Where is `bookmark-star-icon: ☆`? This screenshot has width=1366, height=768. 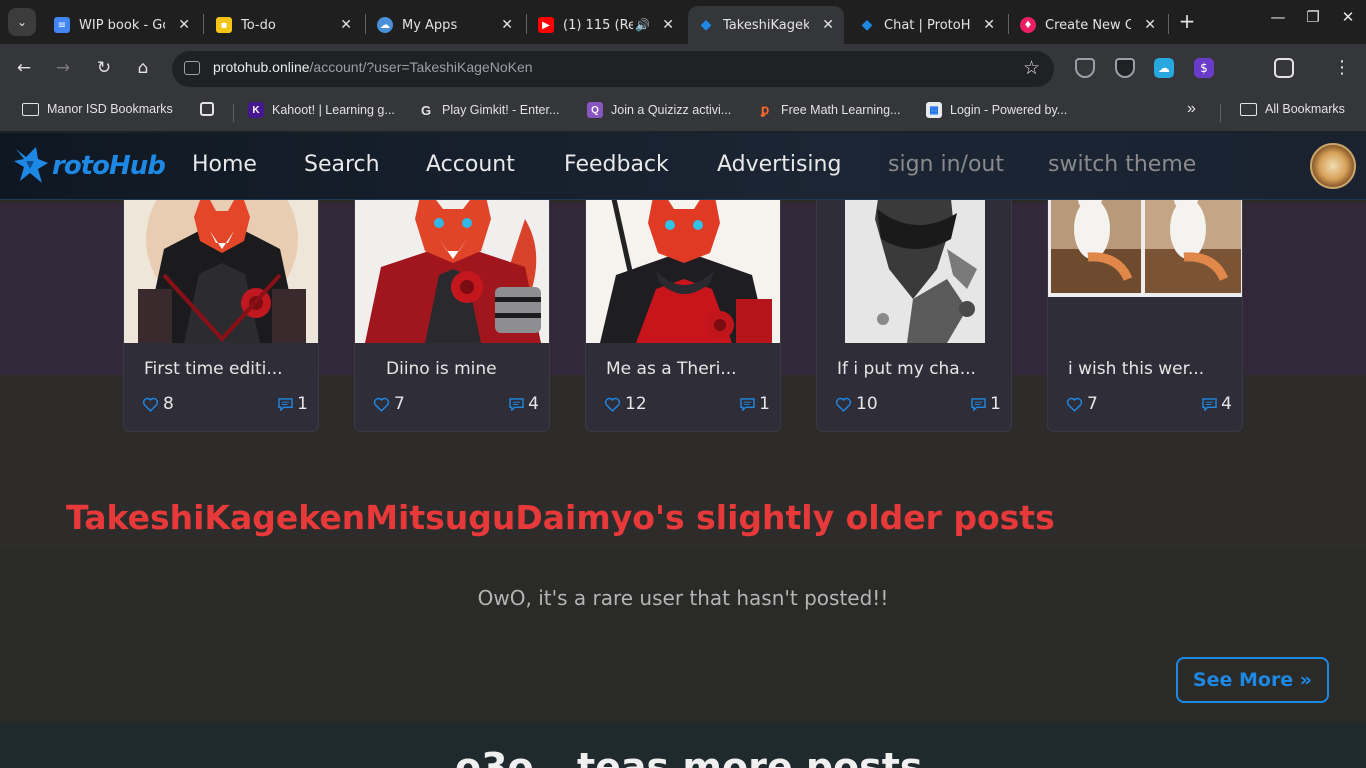 bookmark-star-icon: ☆ is located at coordinates (1031, 68).